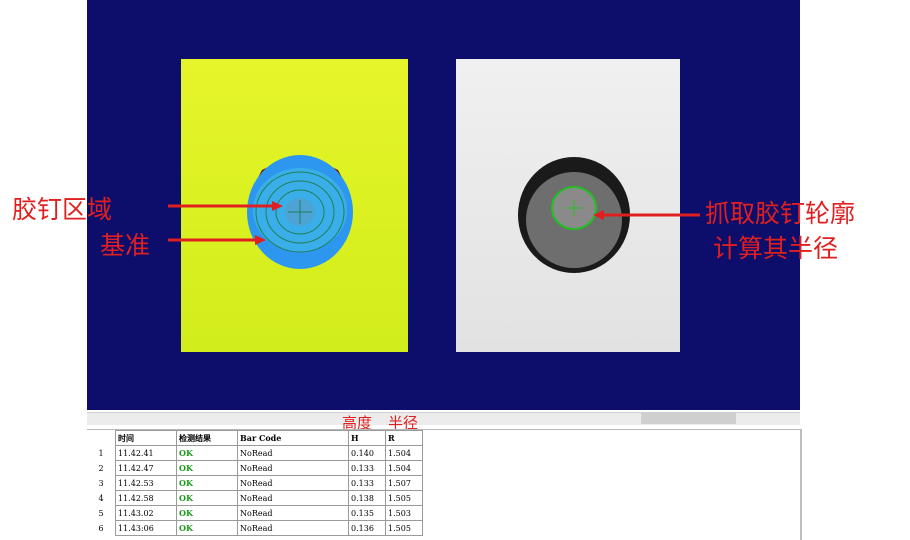  I want to click on time-cell: 11.42.58, so click(146, 498).